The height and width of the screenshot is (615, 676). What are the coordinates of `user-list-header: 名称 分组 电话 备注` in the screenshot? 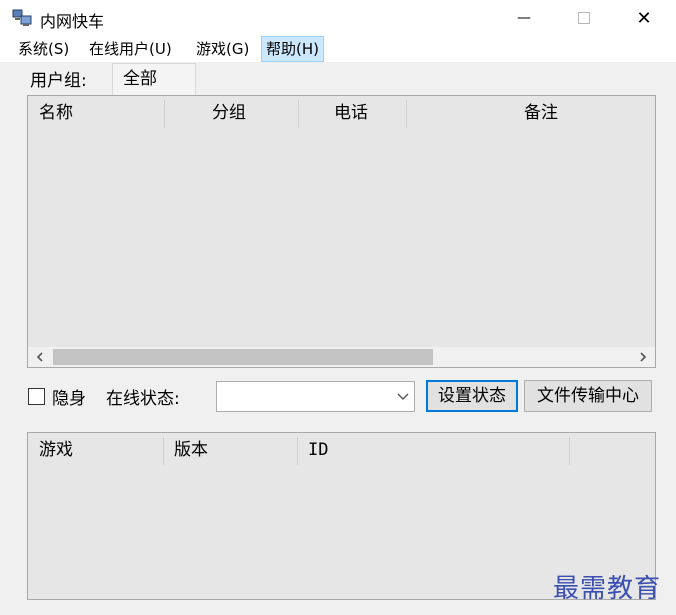 It's located at (341, 114).